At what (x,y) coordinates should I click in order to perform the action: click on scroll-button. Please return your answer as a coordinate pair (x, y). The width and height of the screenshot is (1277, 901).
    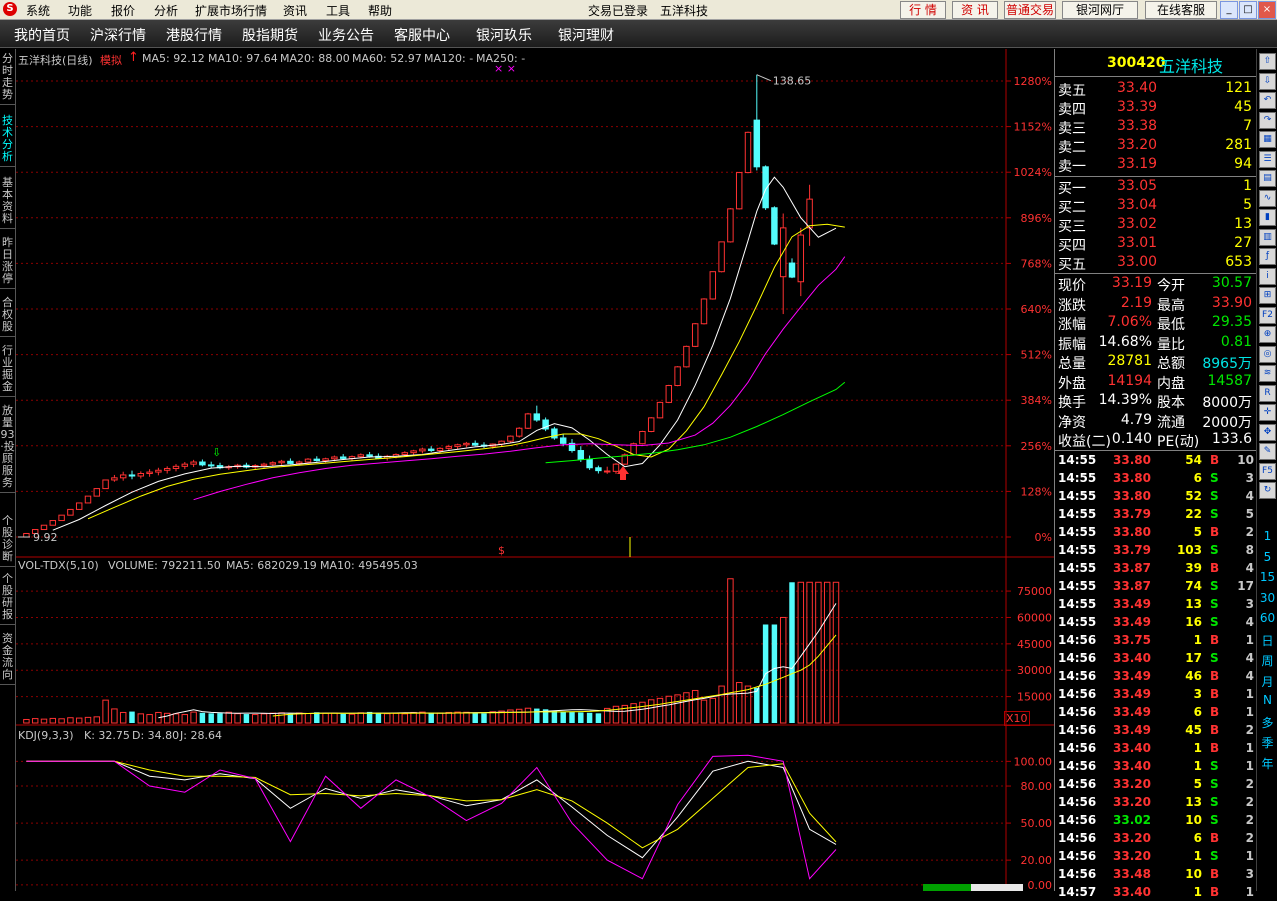
    Looking at the image, I should click on (947, 887).